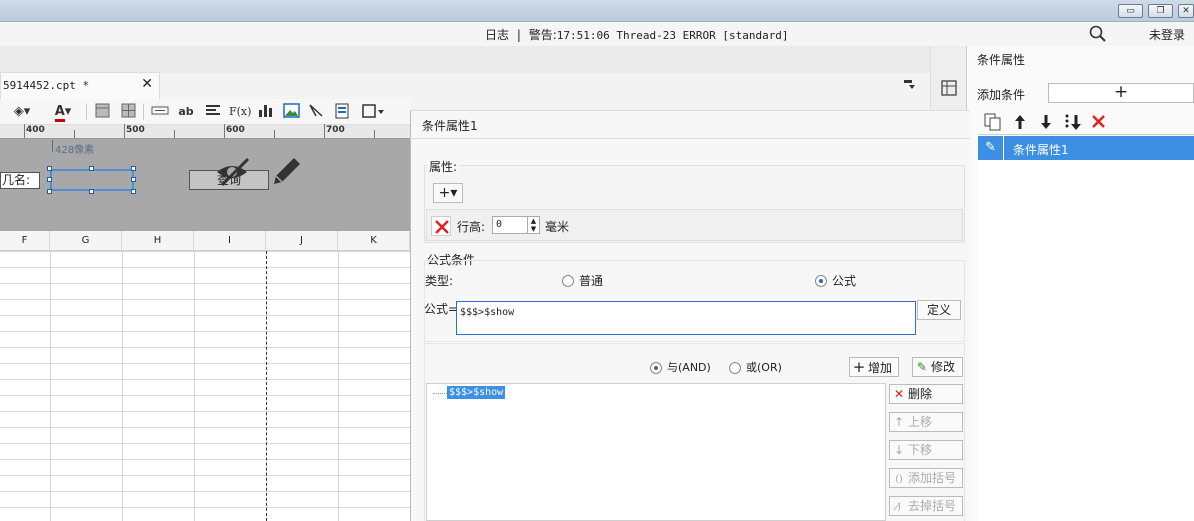  What do you see at coordinates (1073, 122) in the screenshot?
I see `move-bottom-icon` at bounding box center [1073, 122].